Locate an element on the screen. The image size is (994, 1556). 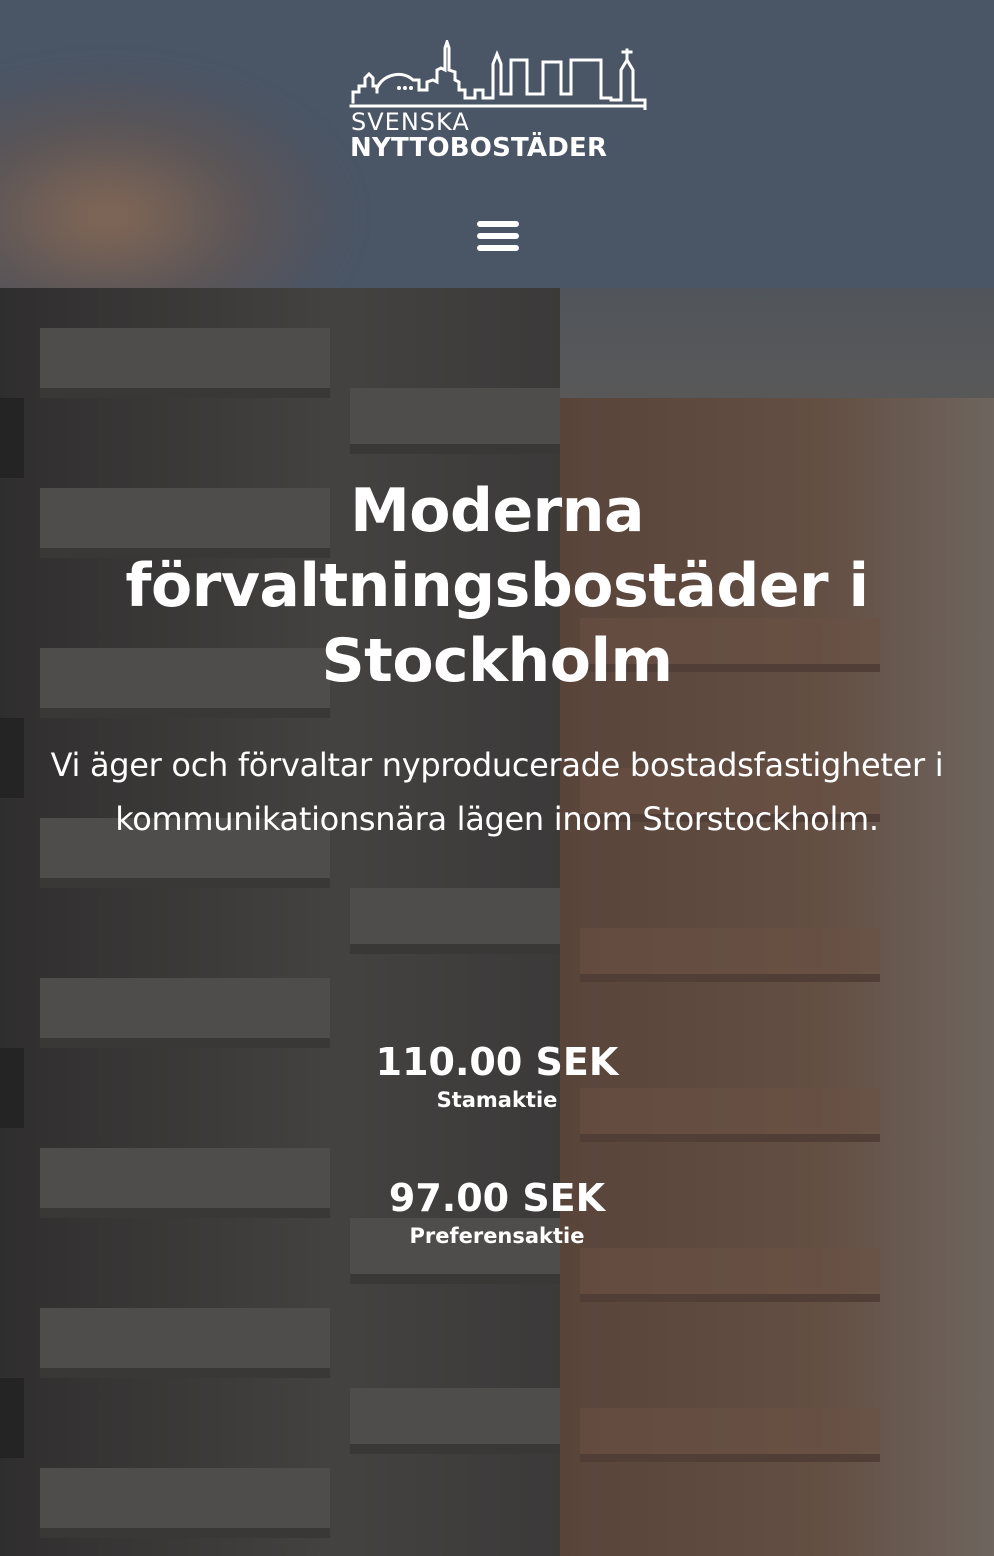
site-logo: SVENSKA NYTTOBOSTÄDER is located at coordinates (498, 102).